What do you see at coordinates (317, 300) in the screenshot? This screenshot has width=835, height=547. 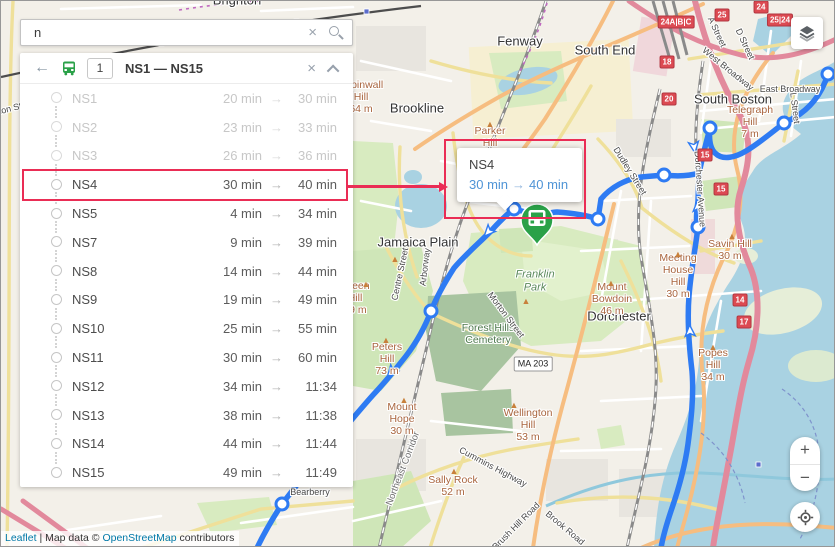 I see `stop-arrive-time: 49 min` at bounding box center [317, 300].